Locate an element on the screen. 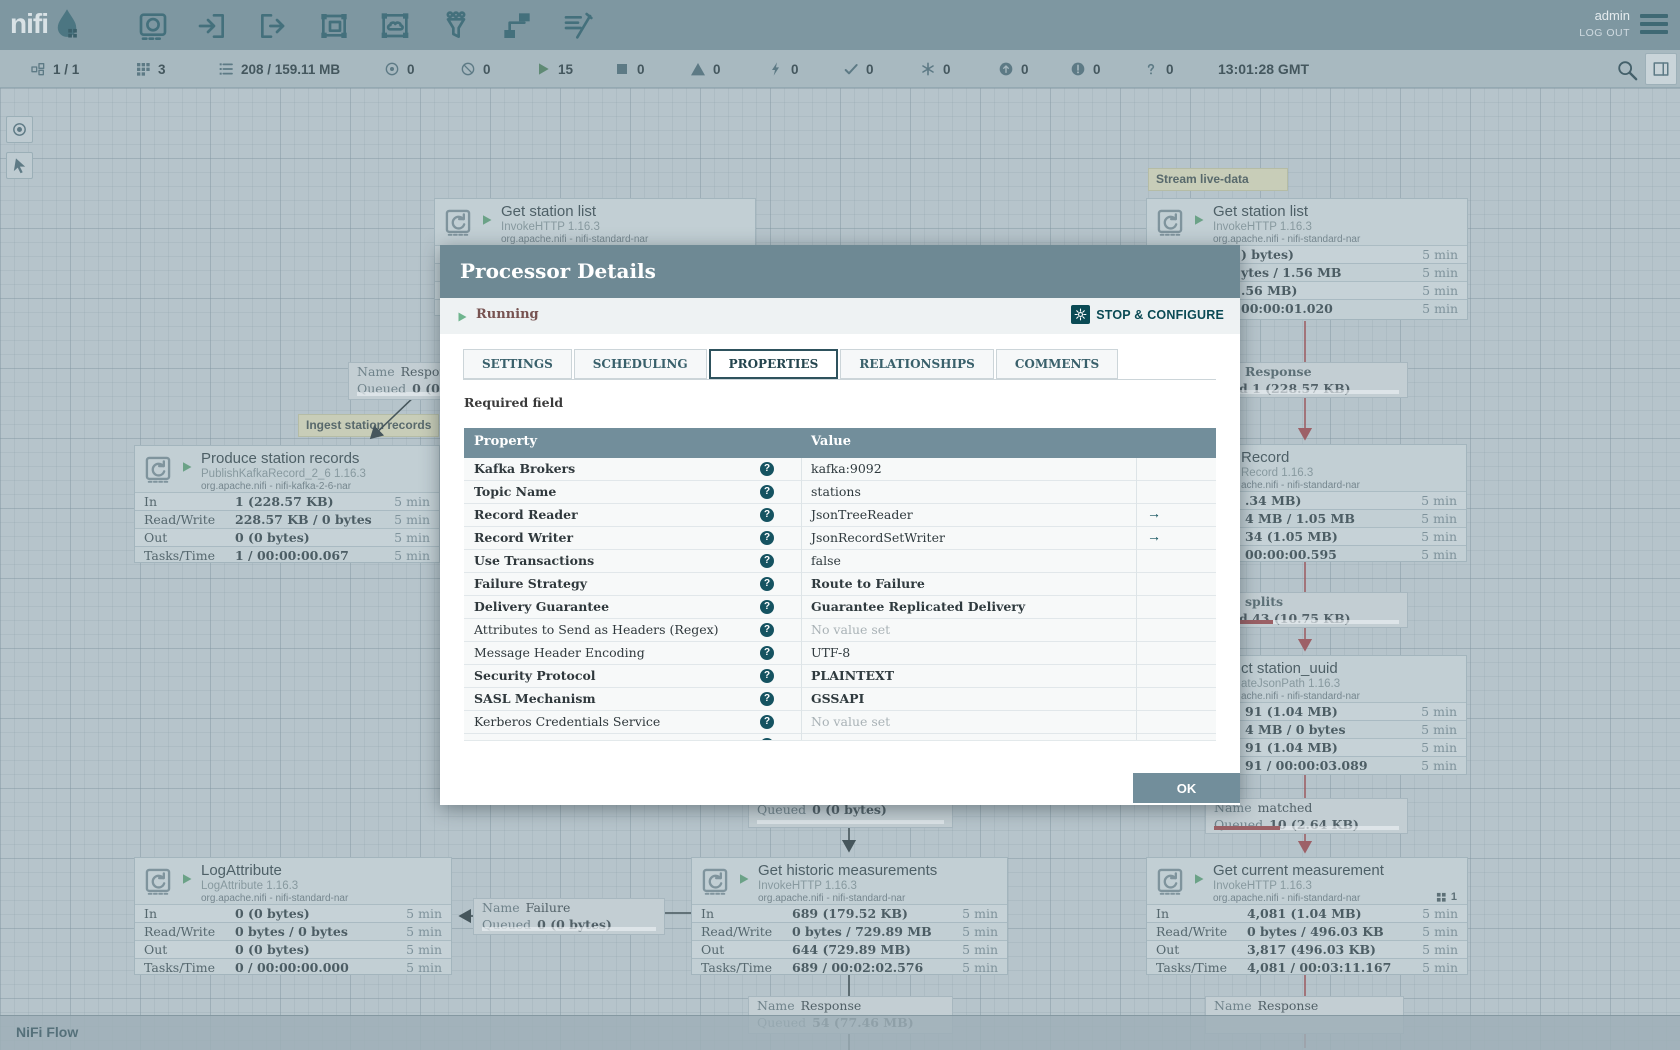  canvas-label-ingest: Ingest station records is located at coordinates (369, 425).